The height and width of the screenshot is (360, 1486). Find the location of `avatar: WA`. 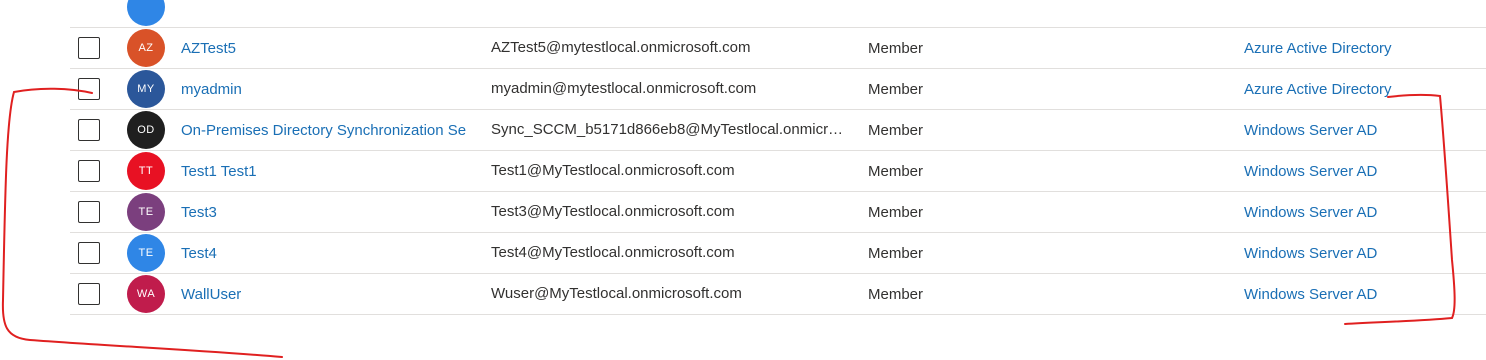

avatar: WA is located at coordinates (146, 294).